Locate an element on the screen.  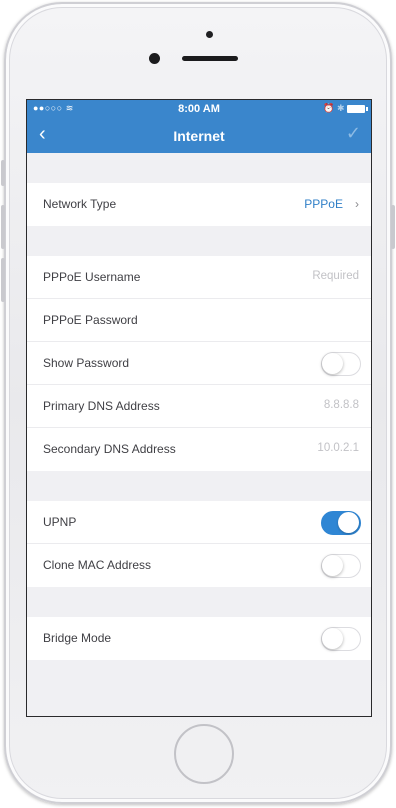
secondary-dns-label: Secondary DNS Address is located at coordinates (109, 449).